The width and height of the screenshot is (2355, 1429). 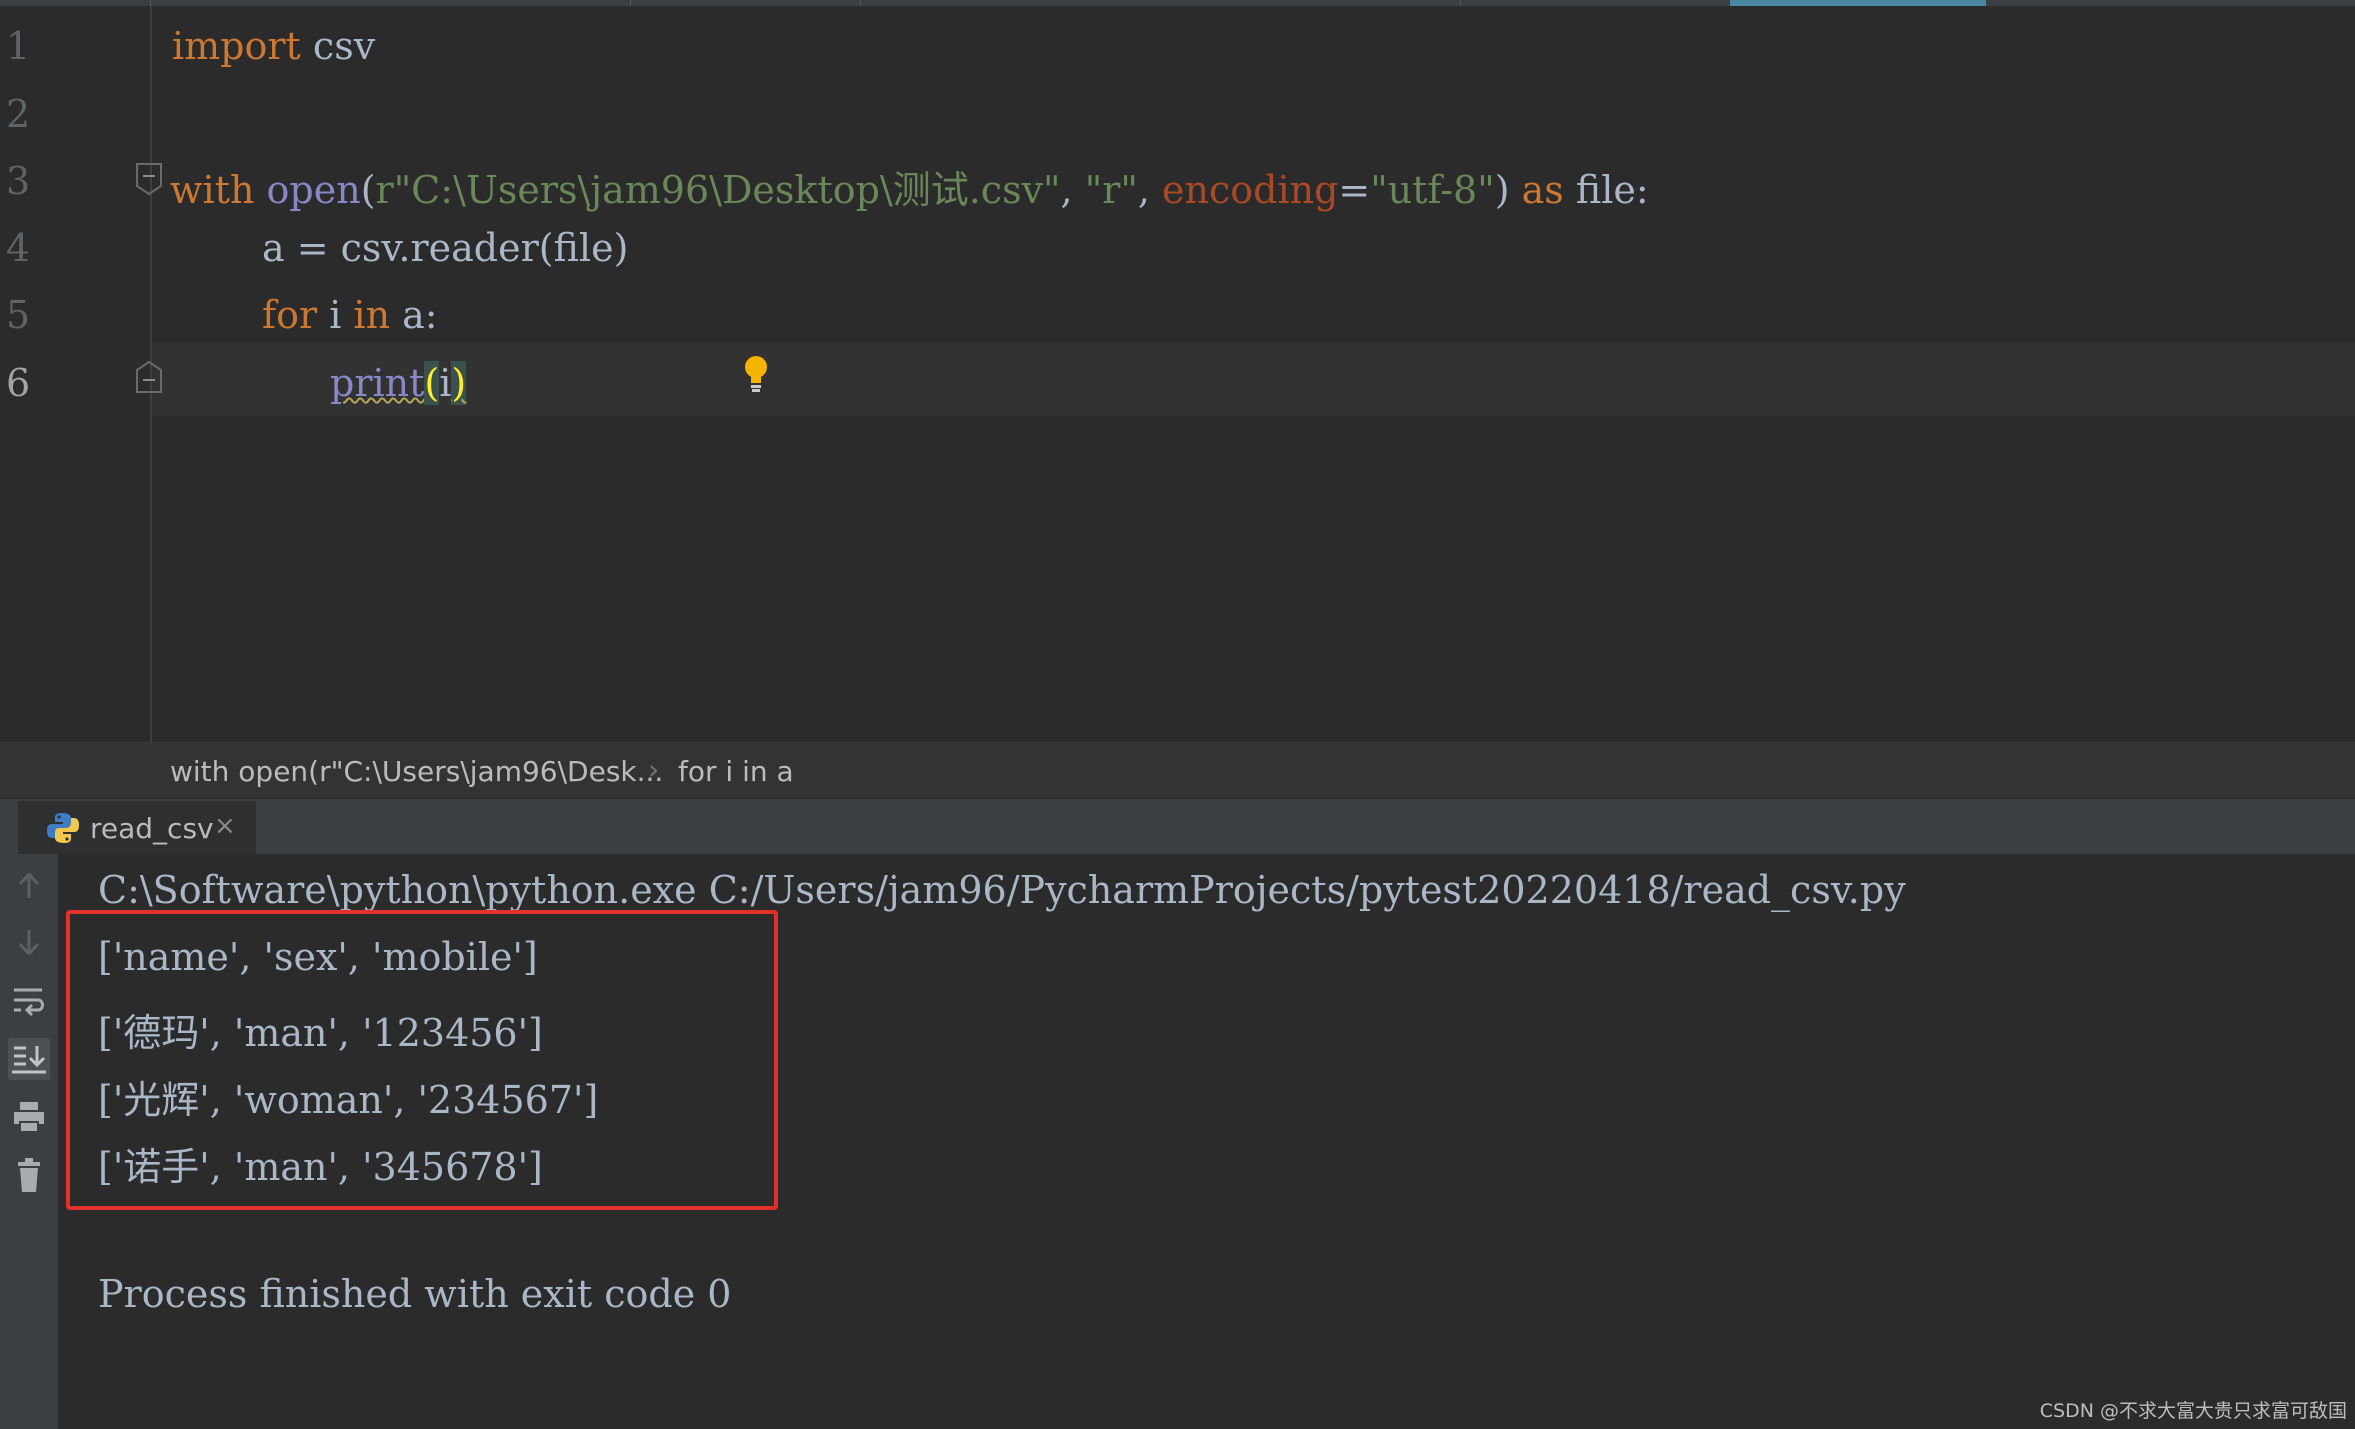 What do you see at coordinates (372, 315) in the screenshot?
I see `keyword-in: in` at bounding box center [372, 315].